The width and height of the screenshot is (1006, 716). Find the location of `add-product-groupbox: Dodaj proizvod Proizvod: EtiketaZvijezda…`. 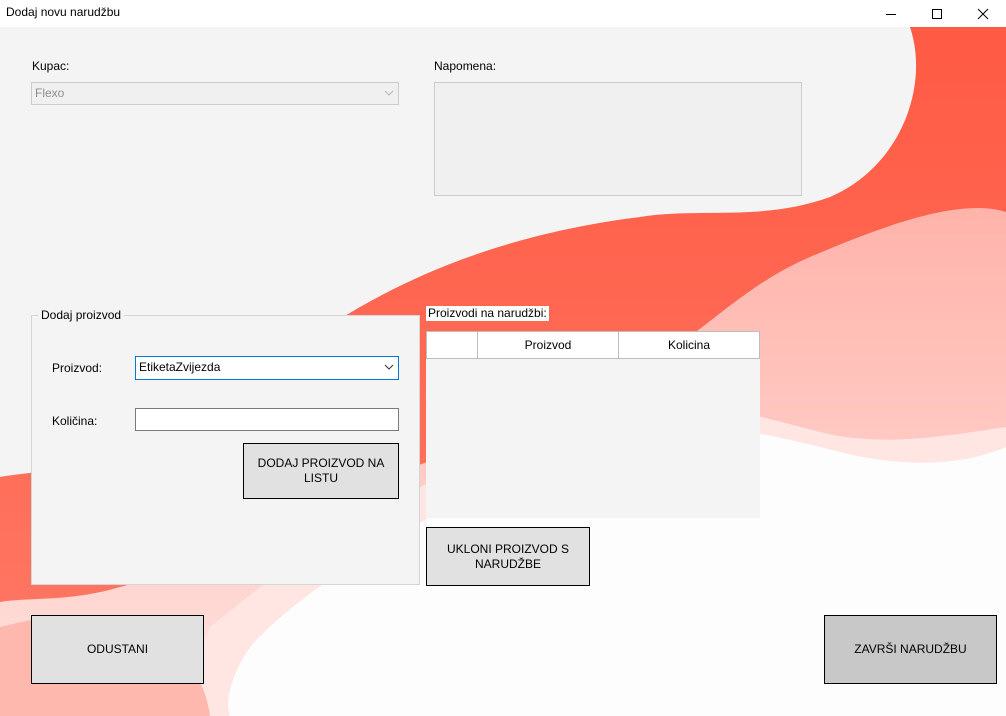

add-product-groupbox: Dodaj proizvod Proizvod: EtiketaZvijezda… is located at coordinates (225, 446).